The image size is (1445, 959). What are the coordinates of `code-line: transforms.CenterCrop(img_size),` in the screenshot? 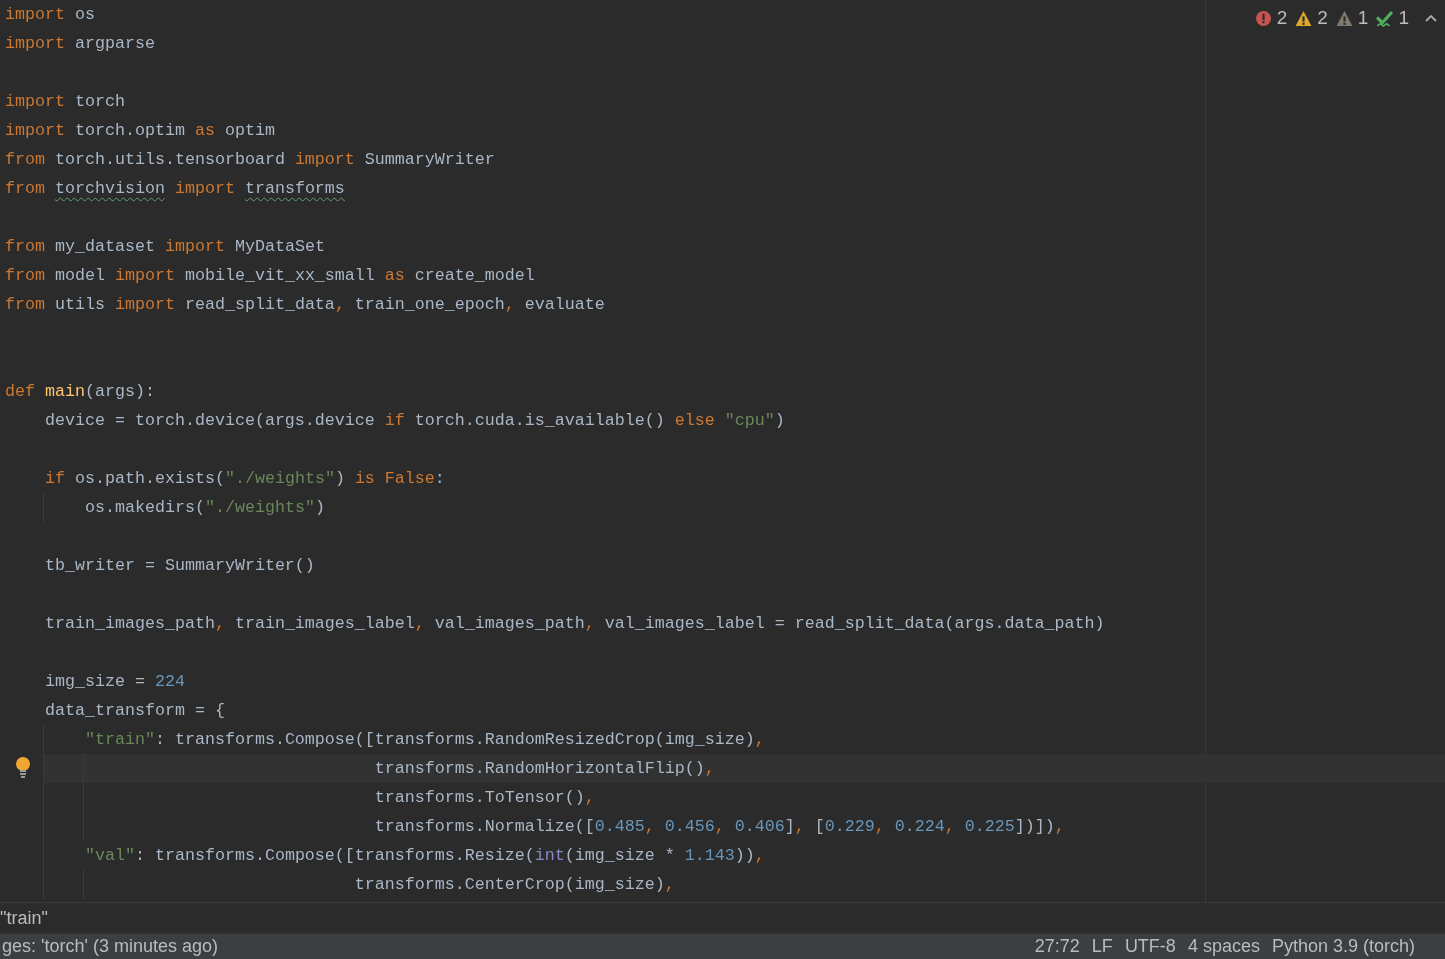 It's located at (514, 885).